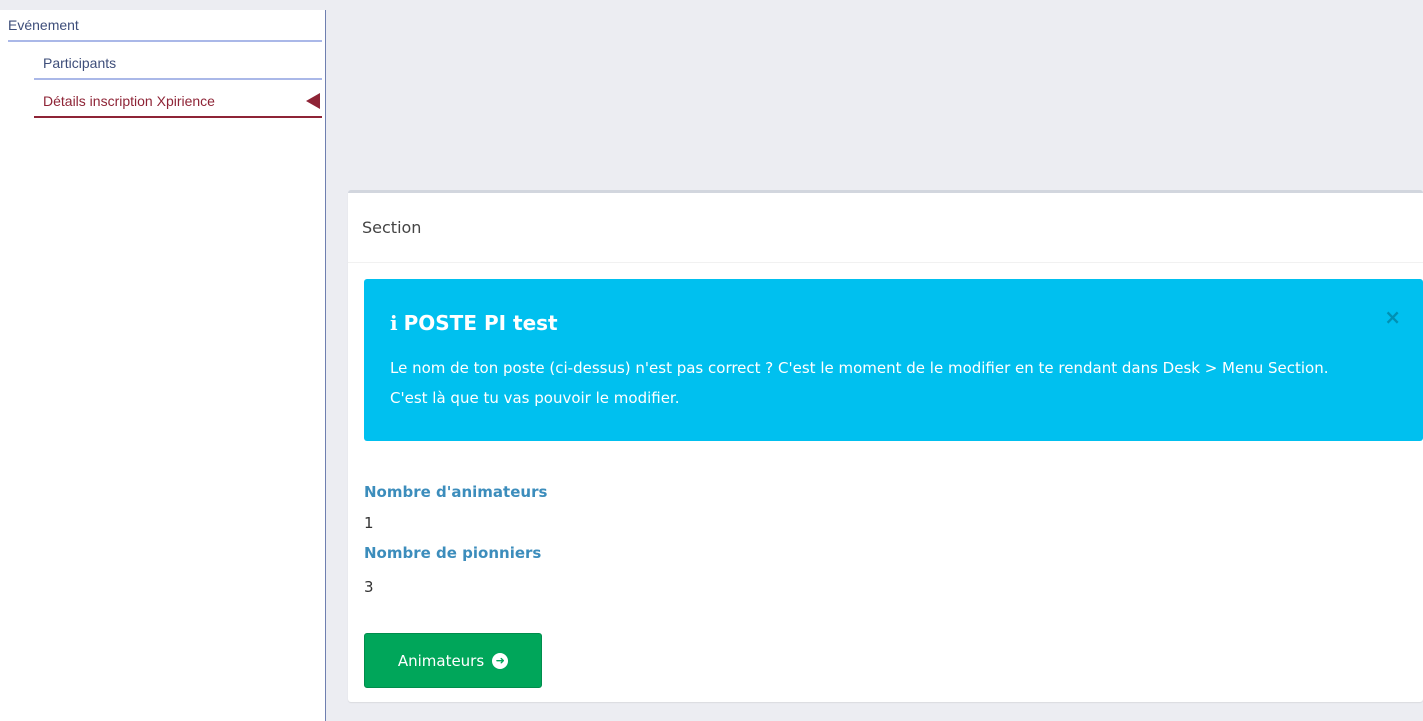 The image size is (1423, 721). Describe the element at coordinates (1392, 317) in the screenshot. I see `close-icon: ×` at that location.